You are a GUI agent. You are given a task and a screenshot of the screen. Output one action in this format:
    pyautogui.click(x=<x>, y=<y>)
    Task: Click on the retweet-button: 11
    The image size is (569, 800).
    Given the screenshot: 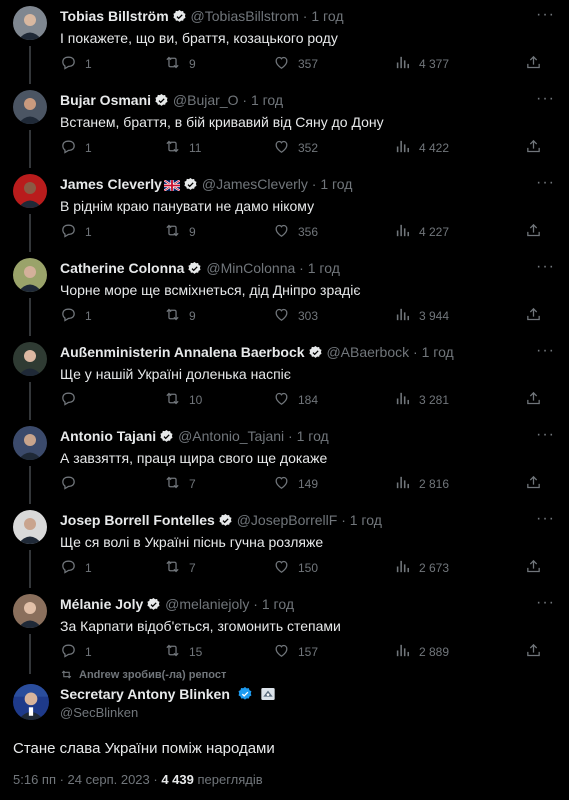 What is the action you would take?
    pyautogui.click(x=182, y=148)
    